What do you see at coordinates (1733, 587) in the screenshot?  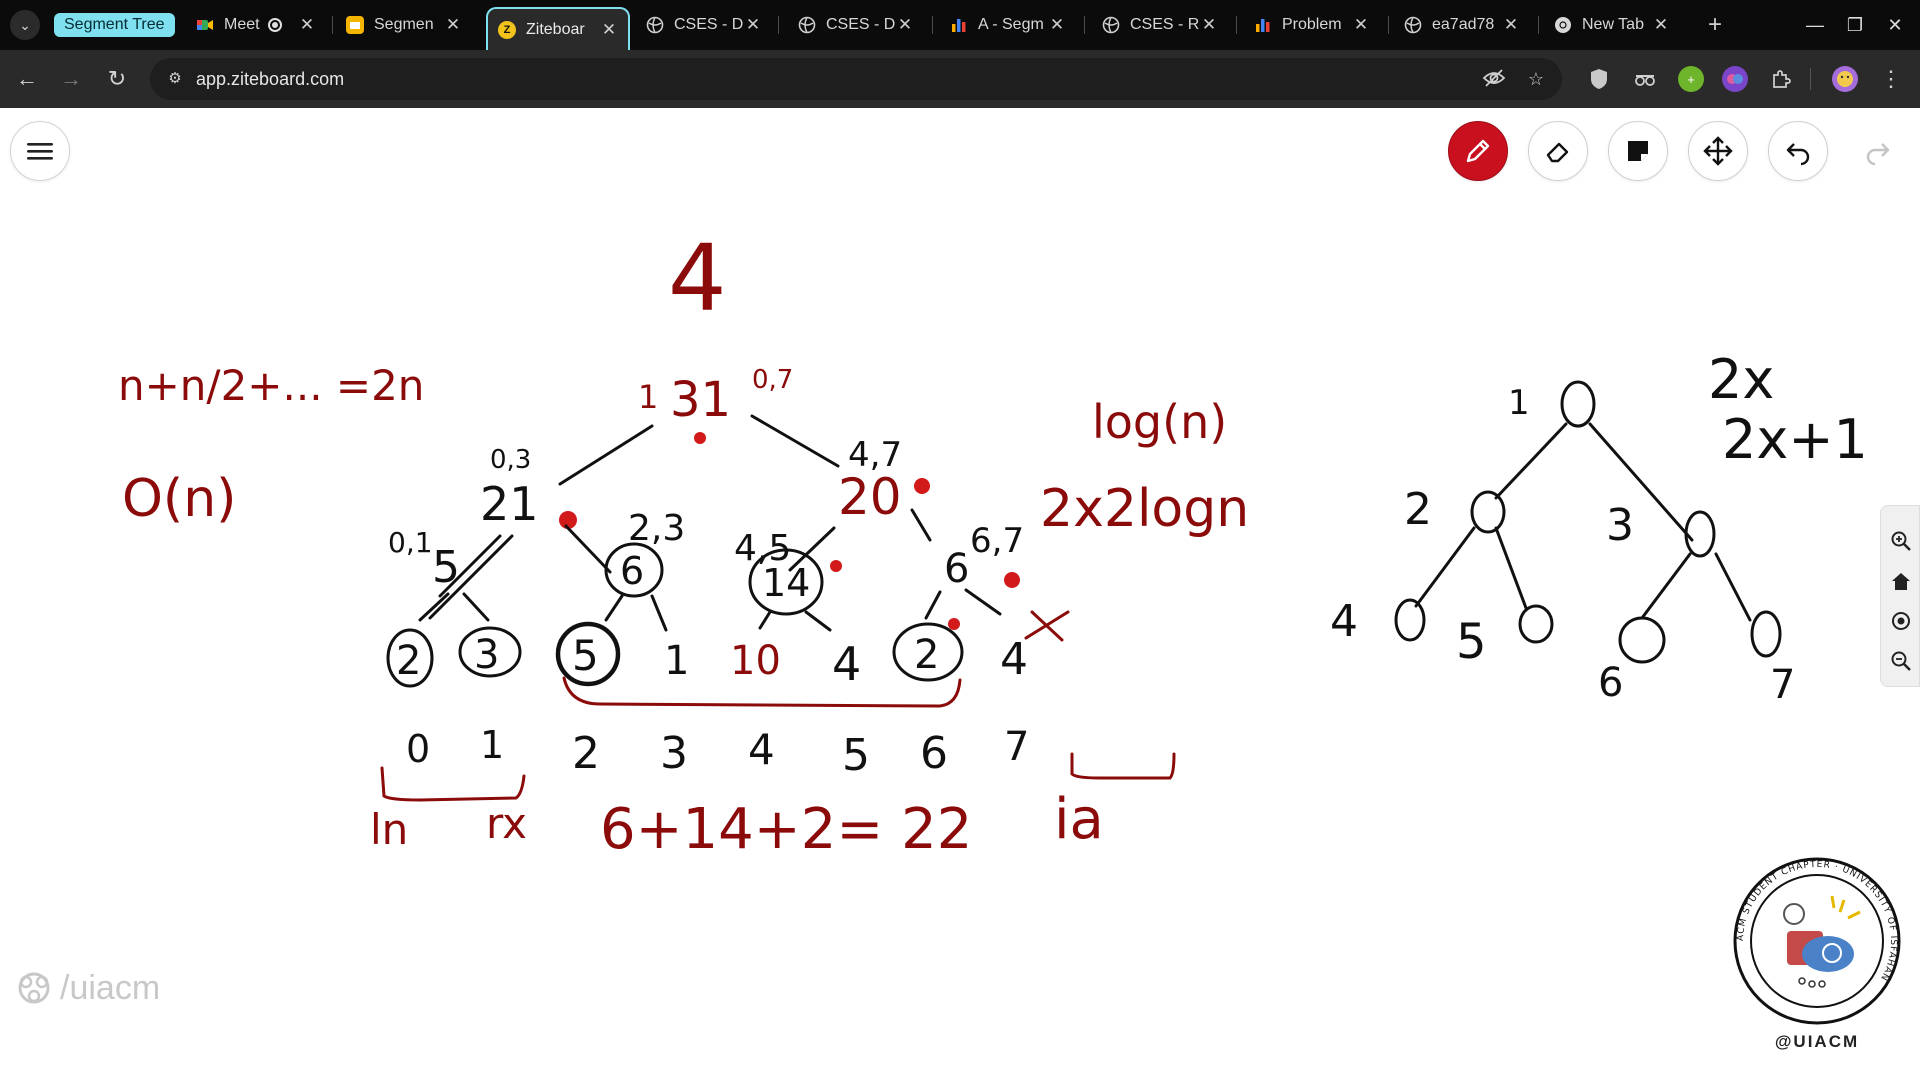 I see `rt-edge` at bounding box center [1733, 587].